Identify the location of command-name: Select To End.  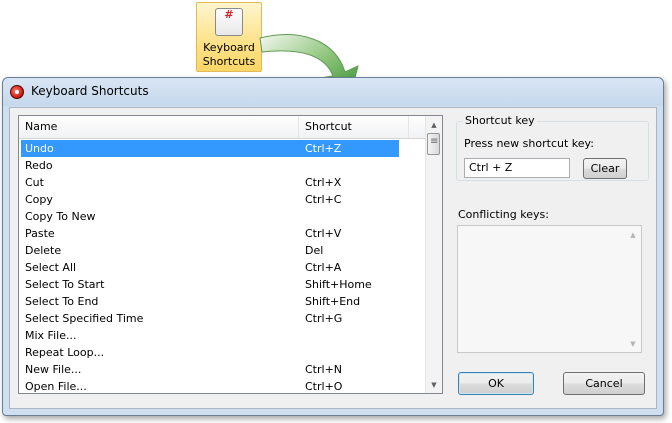
(62, 301).